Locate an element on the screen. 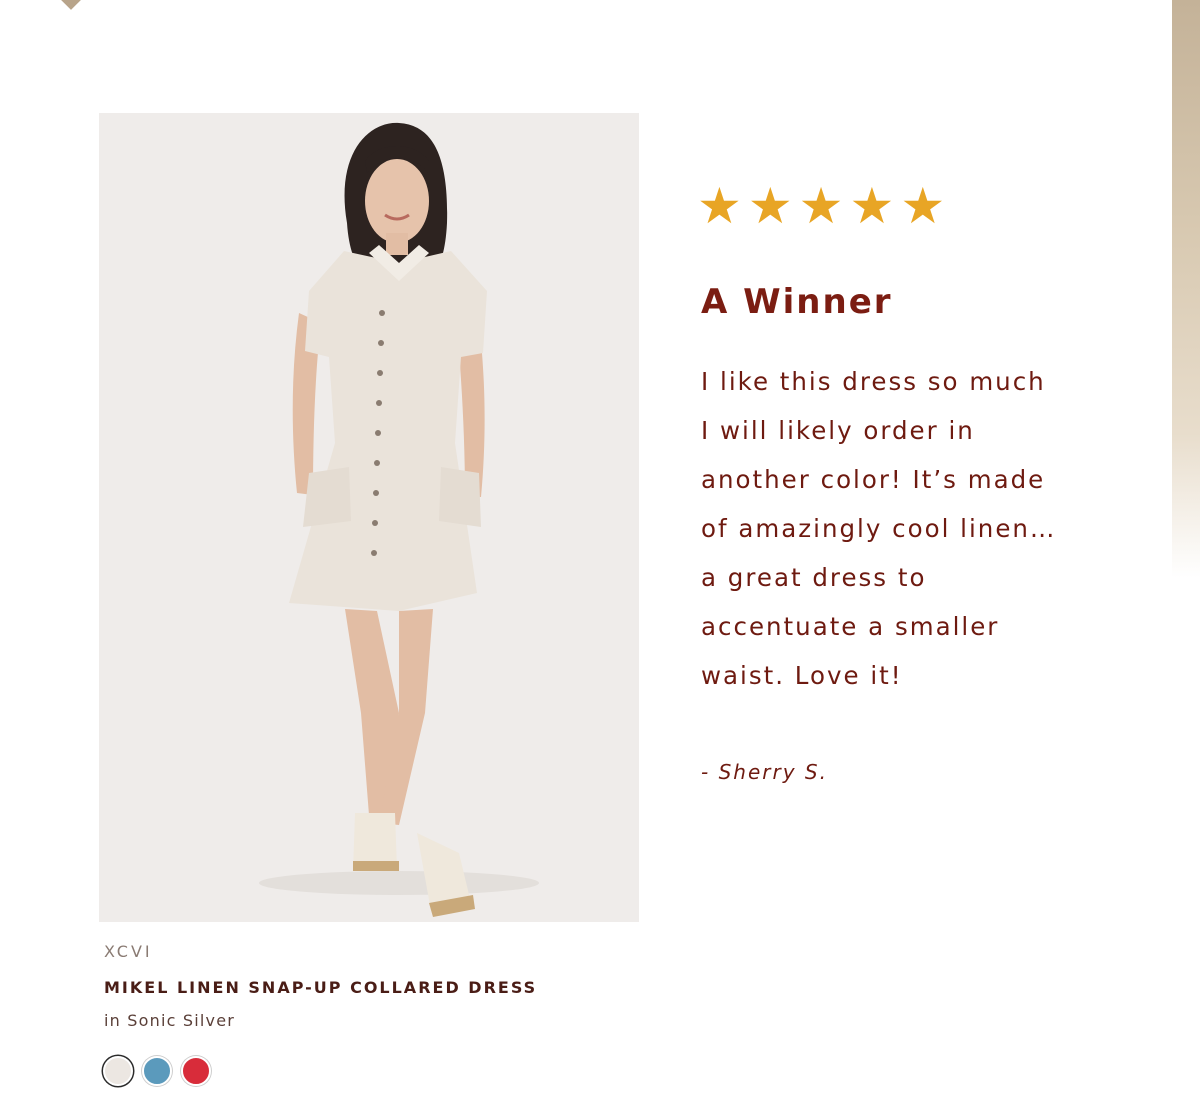 The width and height of the screenshot is (1200, 1093). product-brand: XCVI is located at coordinates (128, 951).